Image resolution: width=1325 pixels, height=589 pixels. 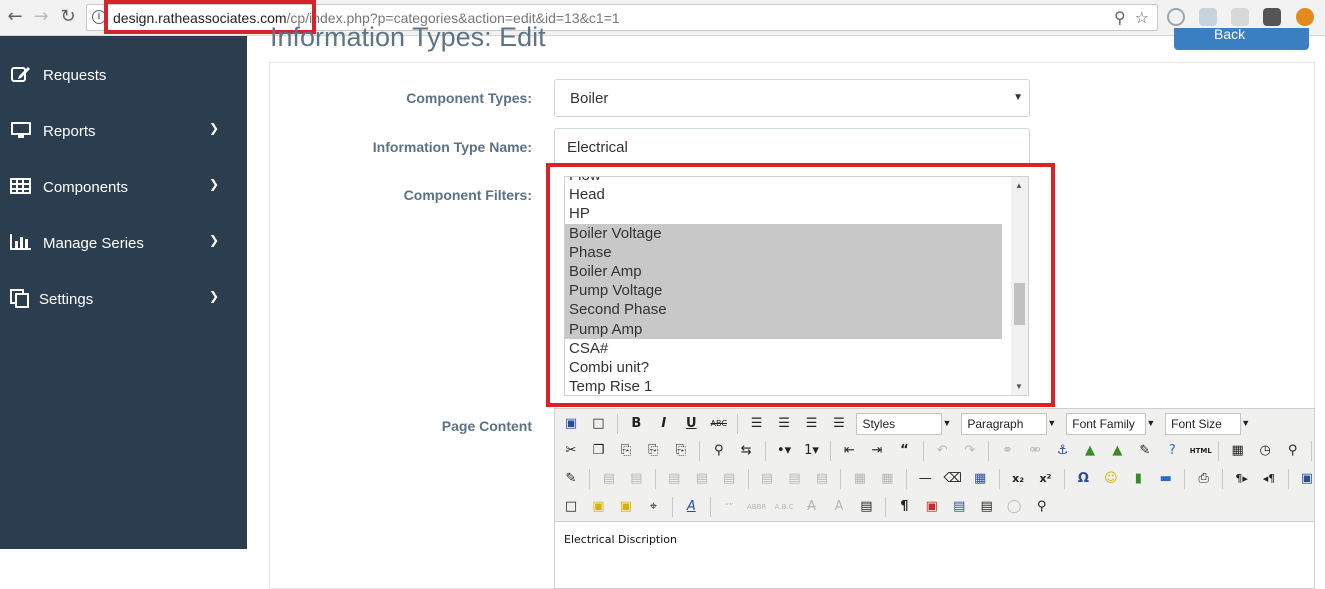 I want to click on row-before-icon: ▤, so click(x=674, y=479).